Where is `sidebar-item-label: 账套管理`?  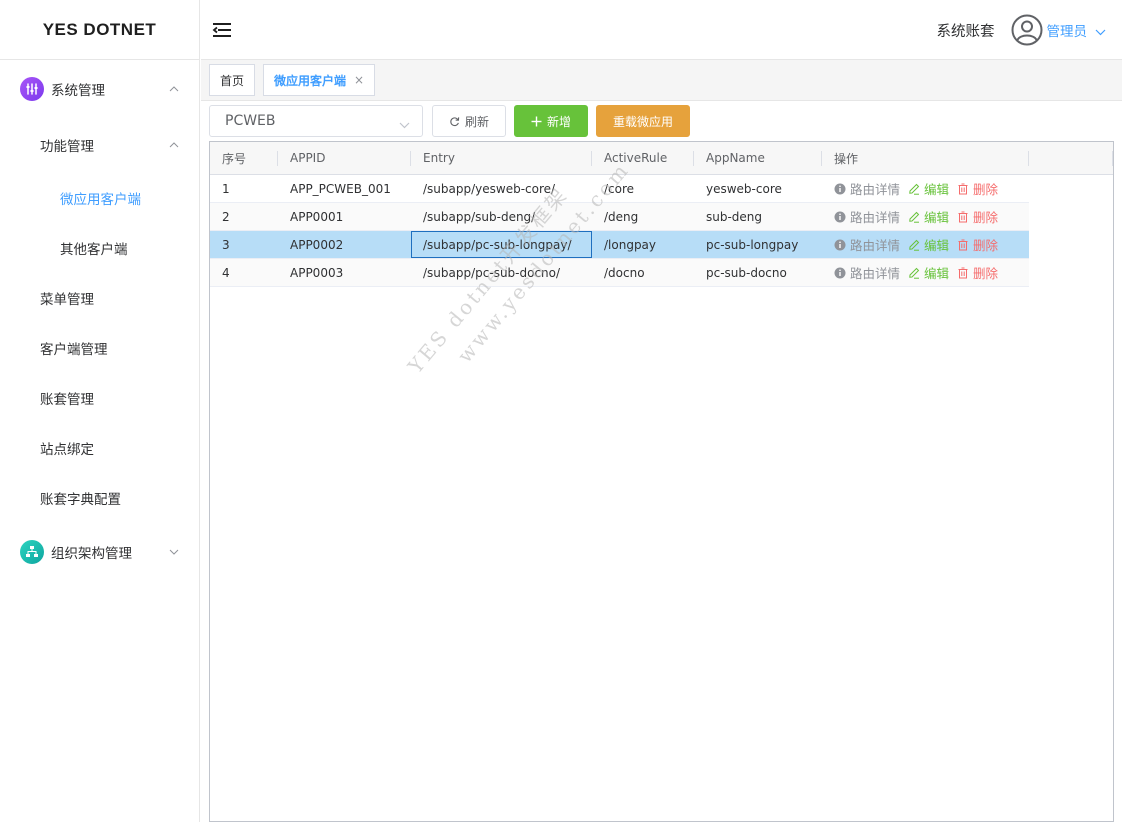 sidebar-item-label: 账套管理 is located at coordinates (67, 400).